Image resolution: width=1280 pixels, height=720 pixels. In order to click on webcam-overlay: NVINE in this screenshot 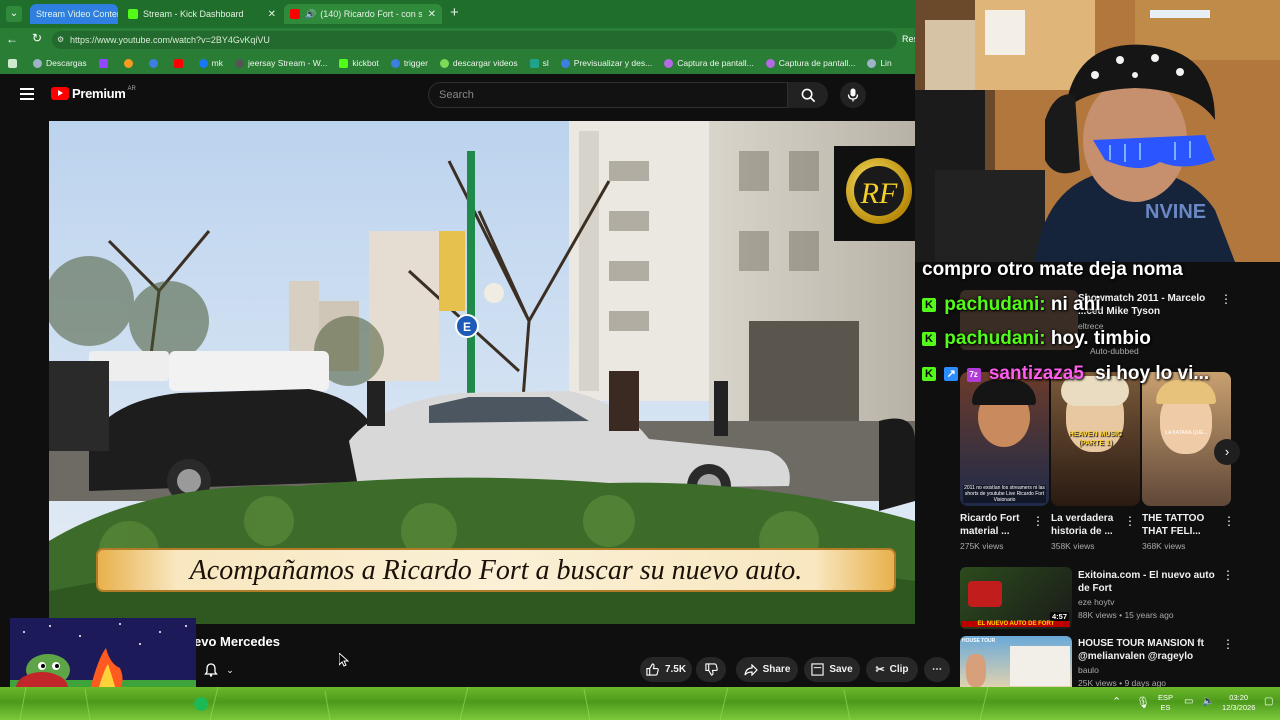, I will do `click(1097, 131)`.